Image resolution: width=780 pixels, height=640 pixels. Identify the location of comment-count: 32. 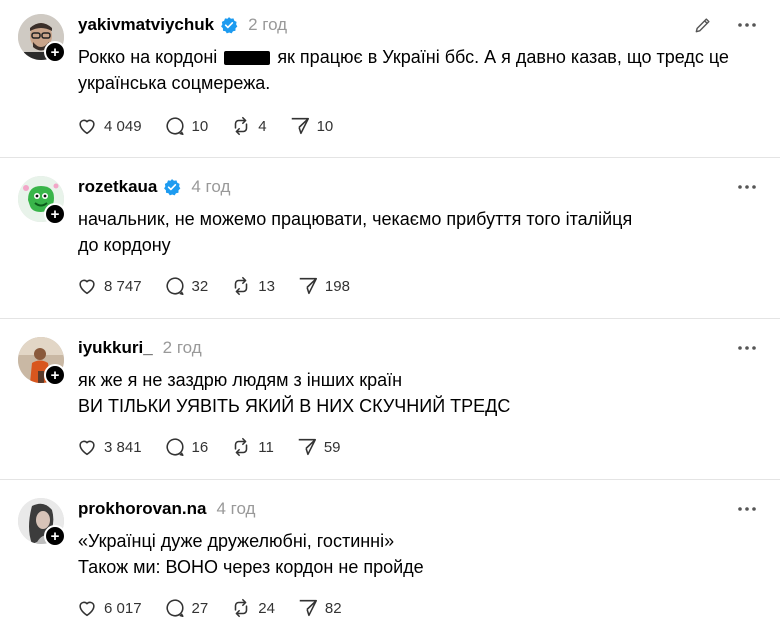
(200, 286).